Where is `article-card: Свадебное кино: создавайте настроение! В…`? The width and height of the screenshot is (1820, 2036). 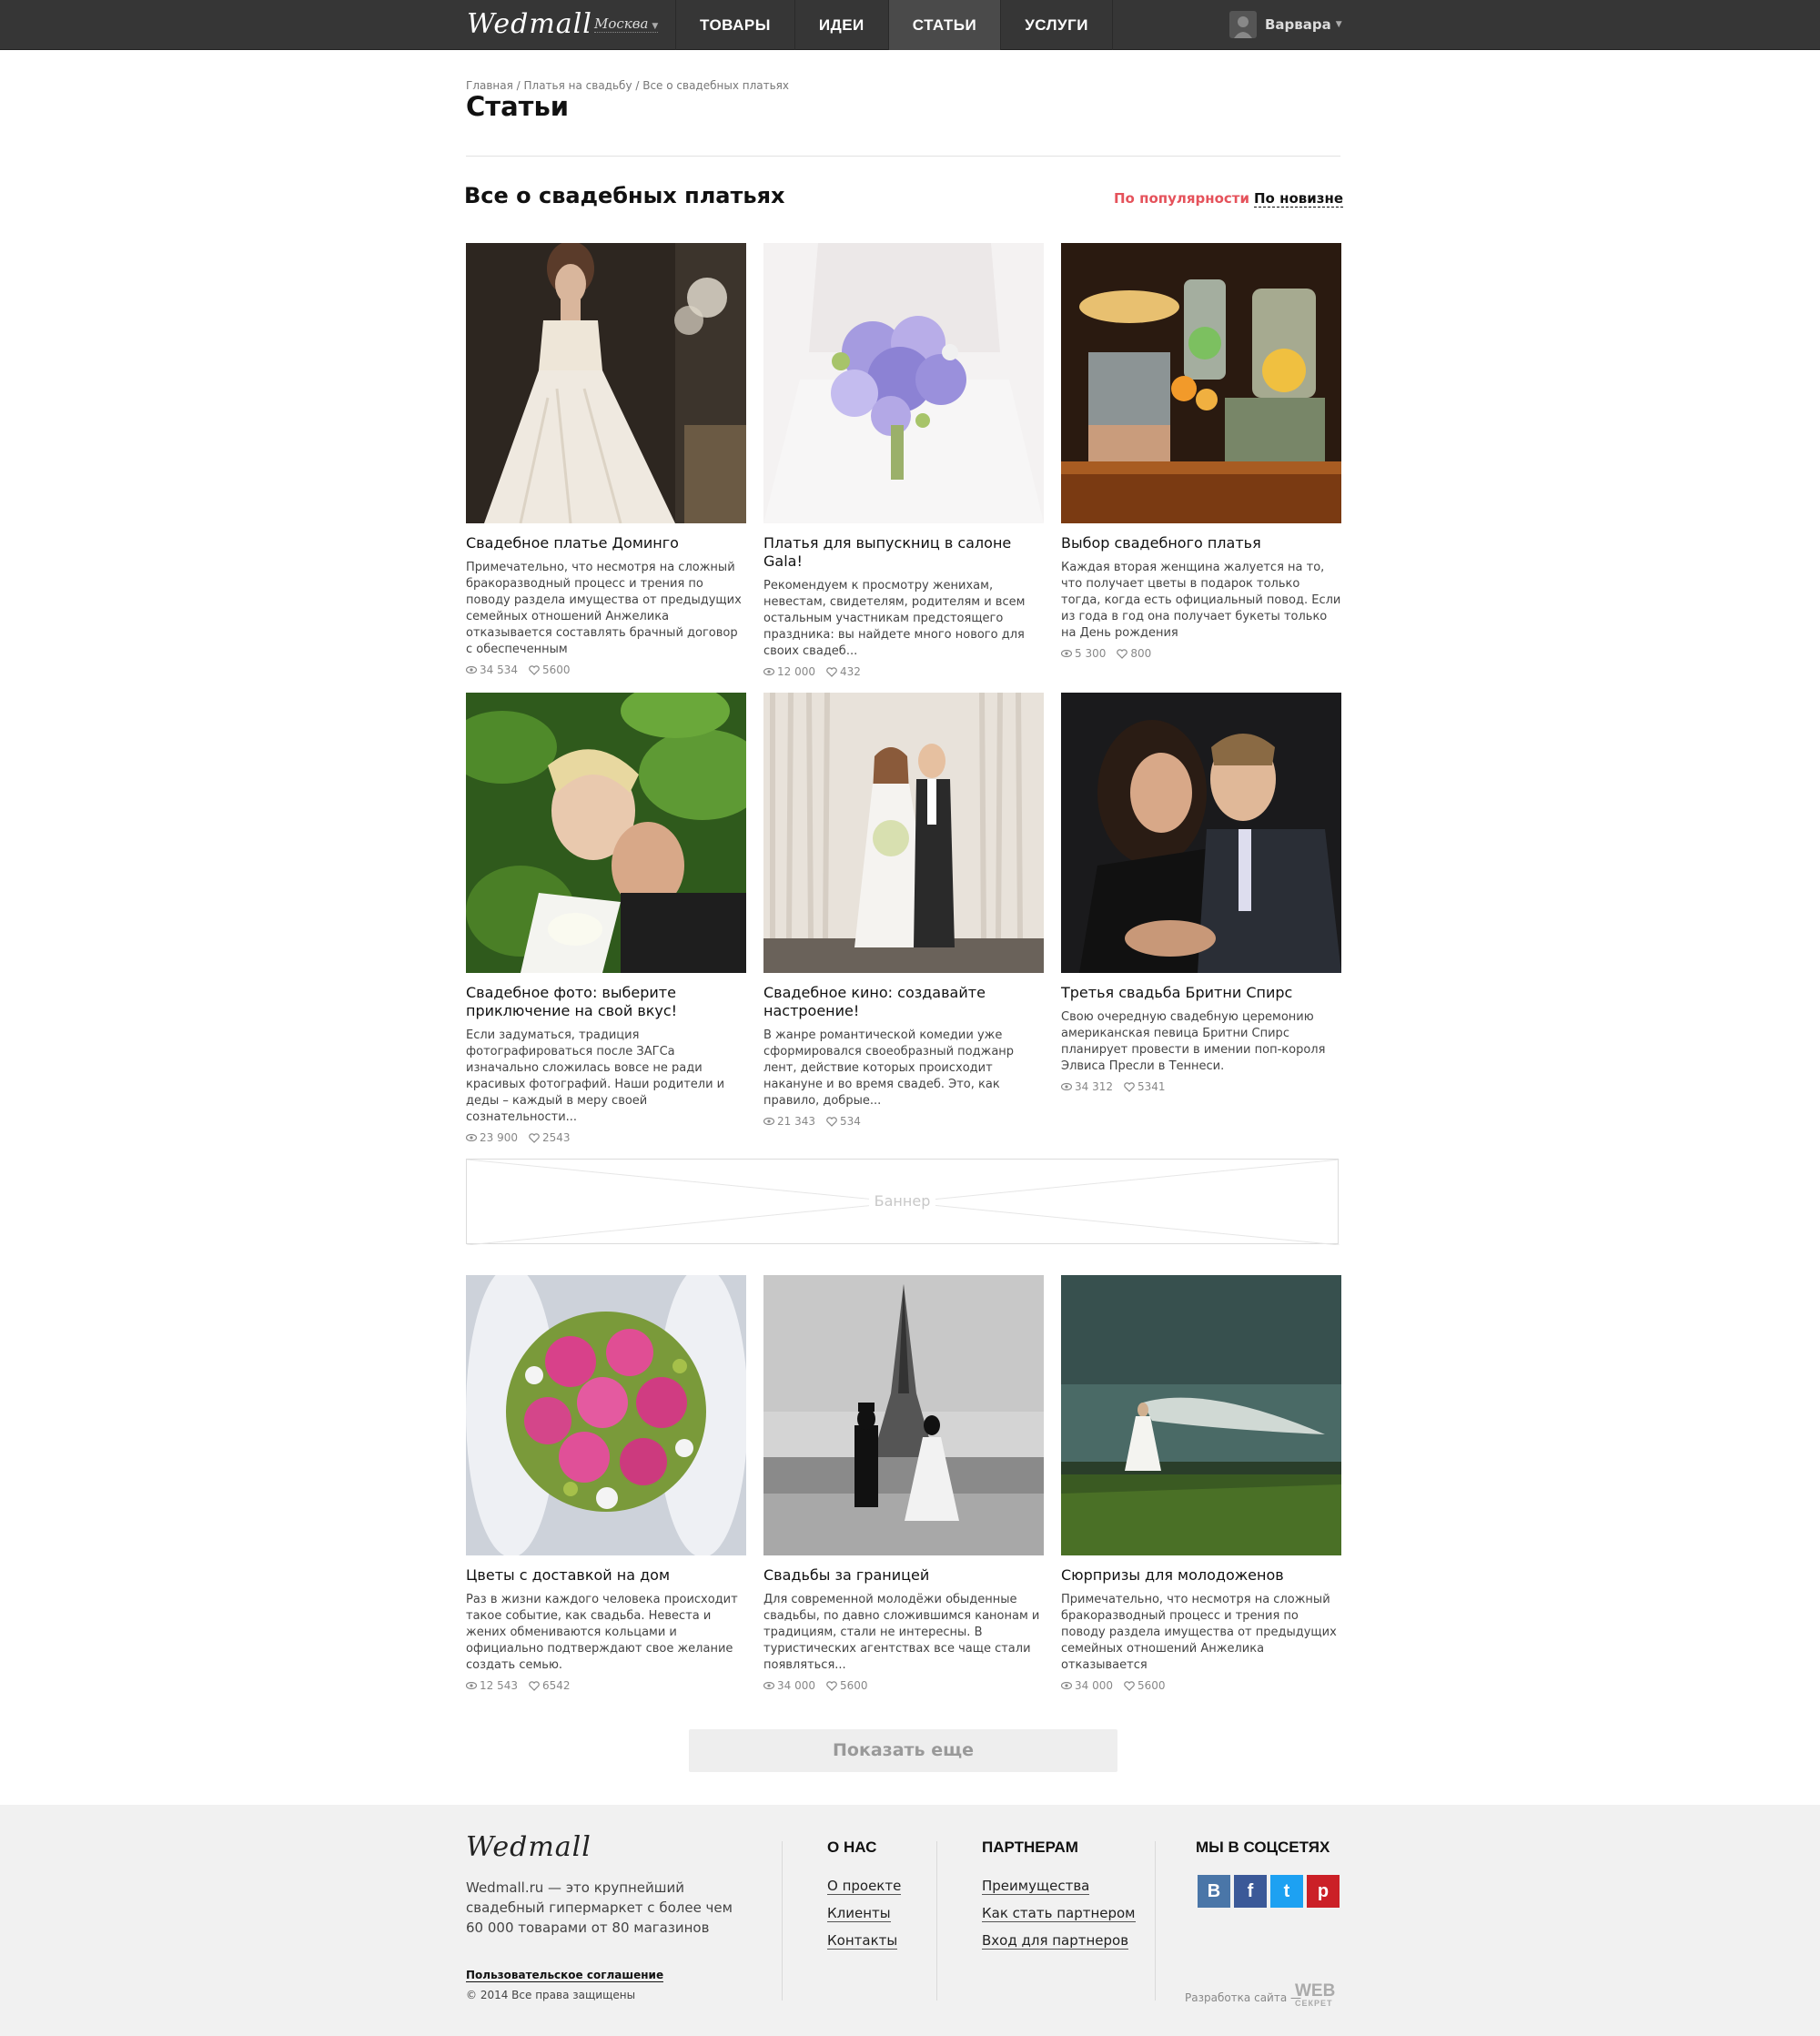 article-card: Свадебное кино: создавайте настроение! В… is located at coordinates (904, 910).